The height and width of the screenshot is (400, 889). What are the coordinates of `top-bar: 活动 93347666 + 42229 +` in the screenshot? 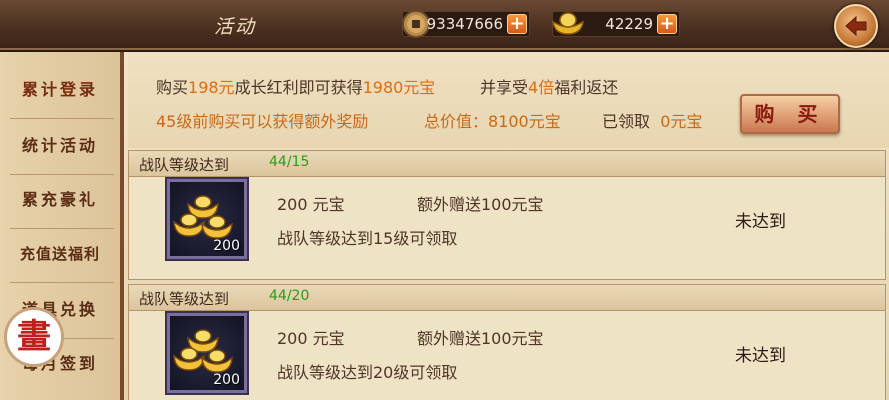 It's located at (444, 25).